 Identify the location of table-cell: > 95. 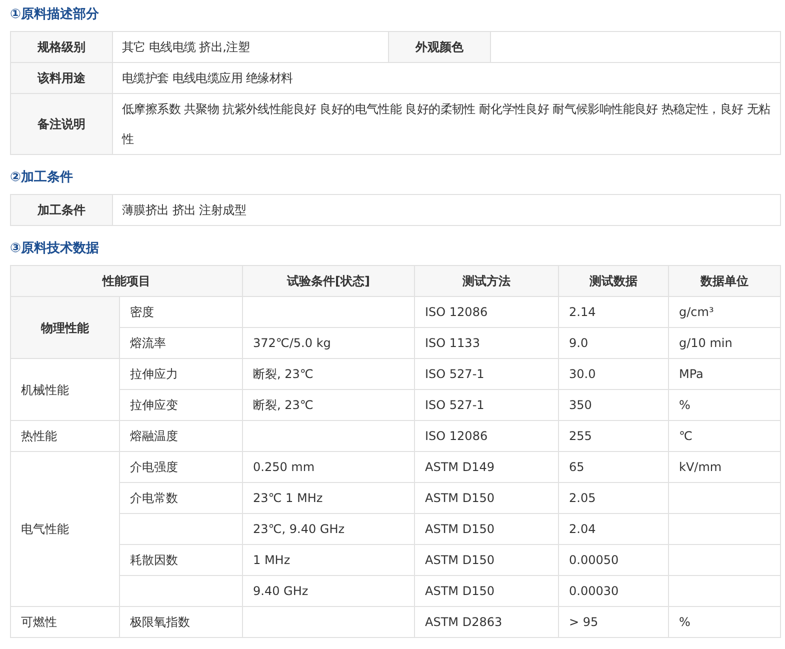
(613, 622).